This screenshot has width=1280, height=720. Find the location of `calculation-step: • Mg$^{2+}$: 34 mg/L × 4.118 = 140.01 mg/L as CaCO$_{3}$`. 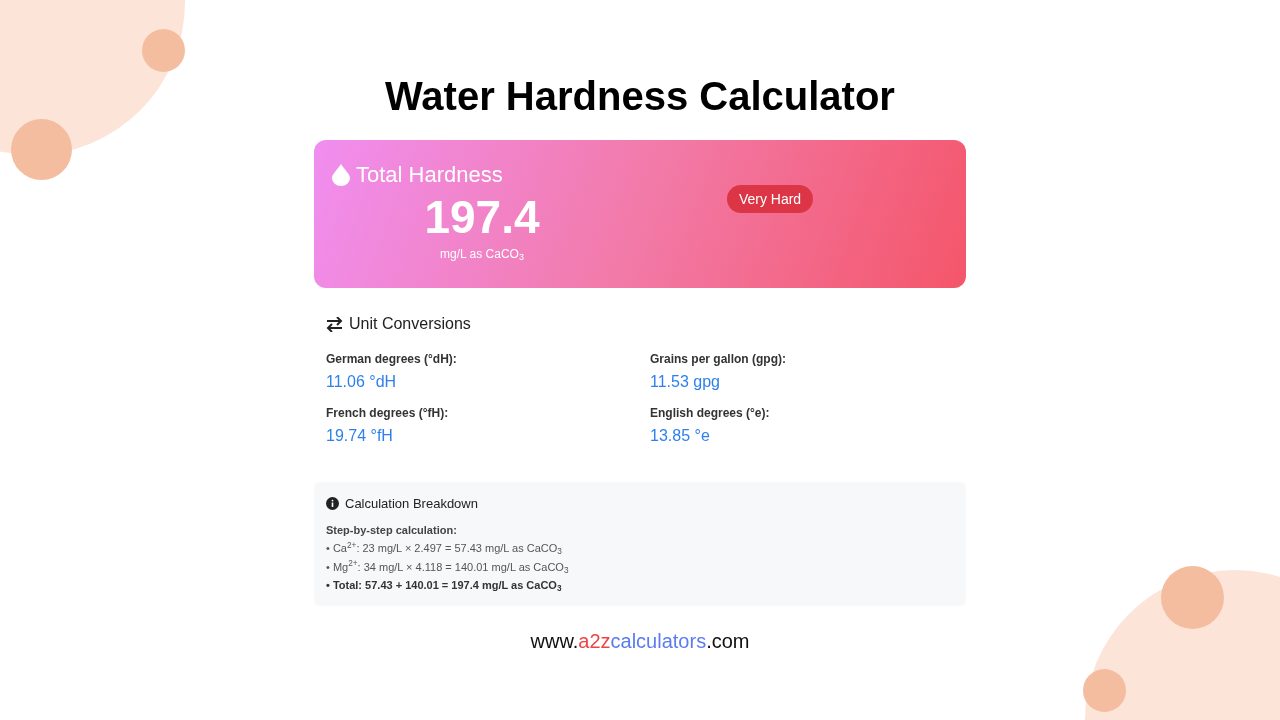

calculation-step: • Mg$^{2+}$: 34 mg/L × 4.118 = 140.01 mg/L as CaCO$_{3}$ is located at coordinates (640, 566).